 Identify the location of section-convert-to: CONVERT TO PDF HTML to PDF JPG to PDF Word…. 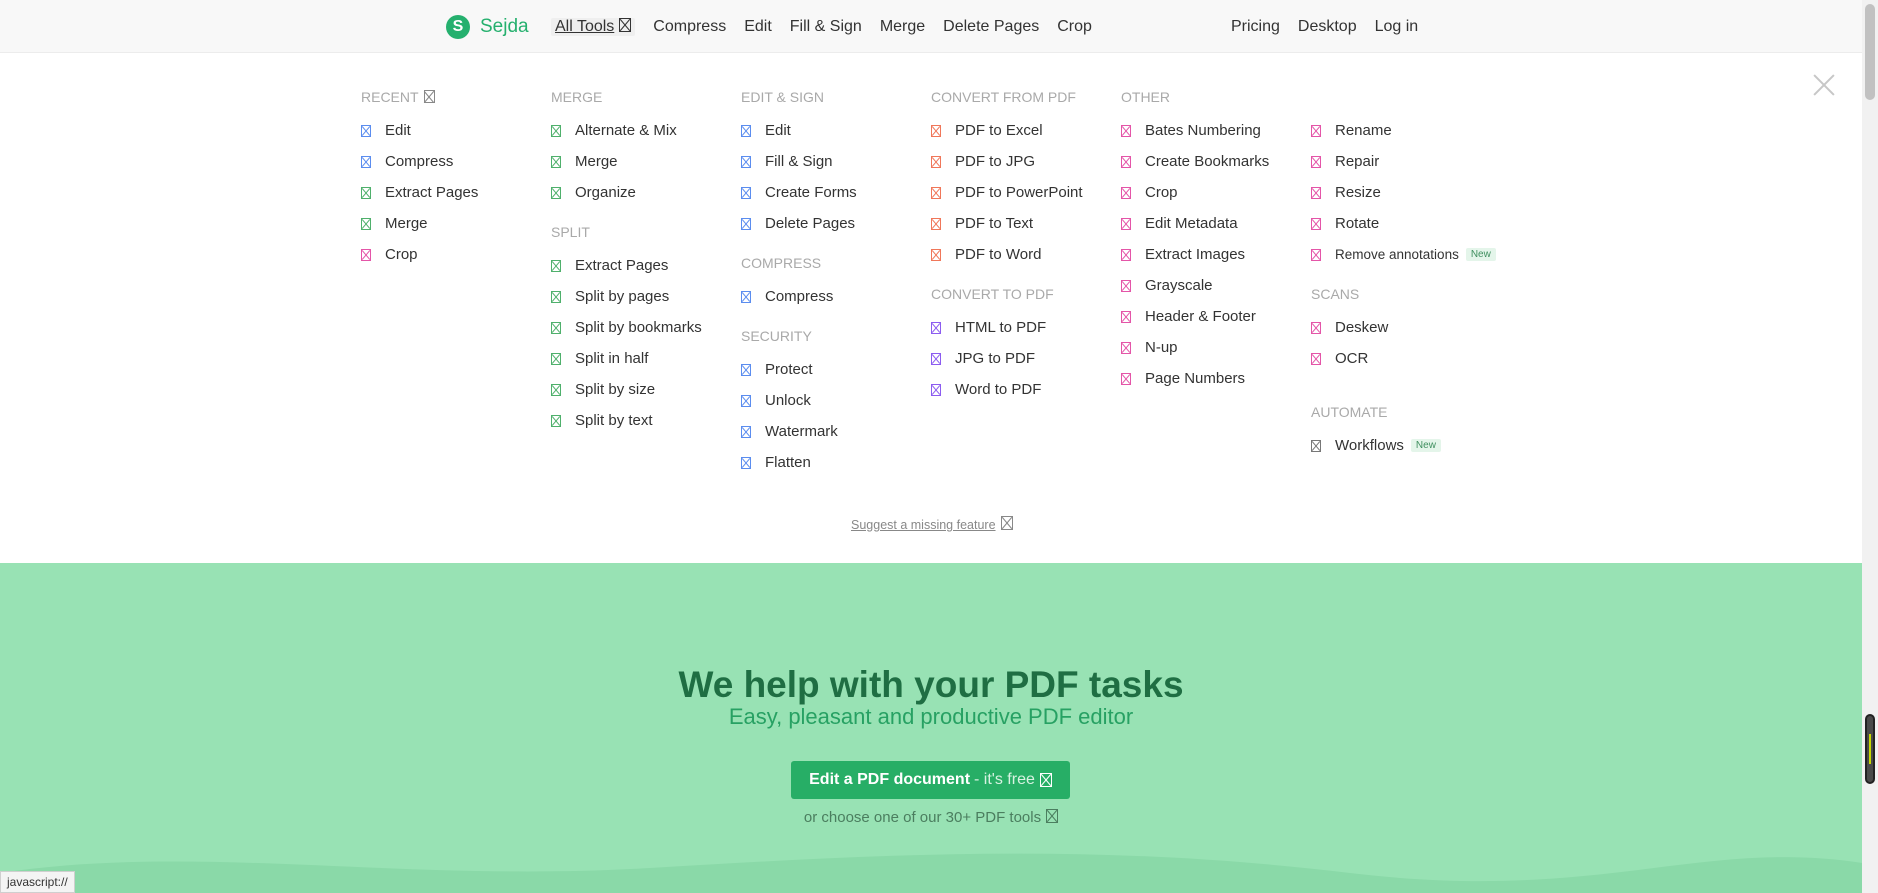
(1026, 345).